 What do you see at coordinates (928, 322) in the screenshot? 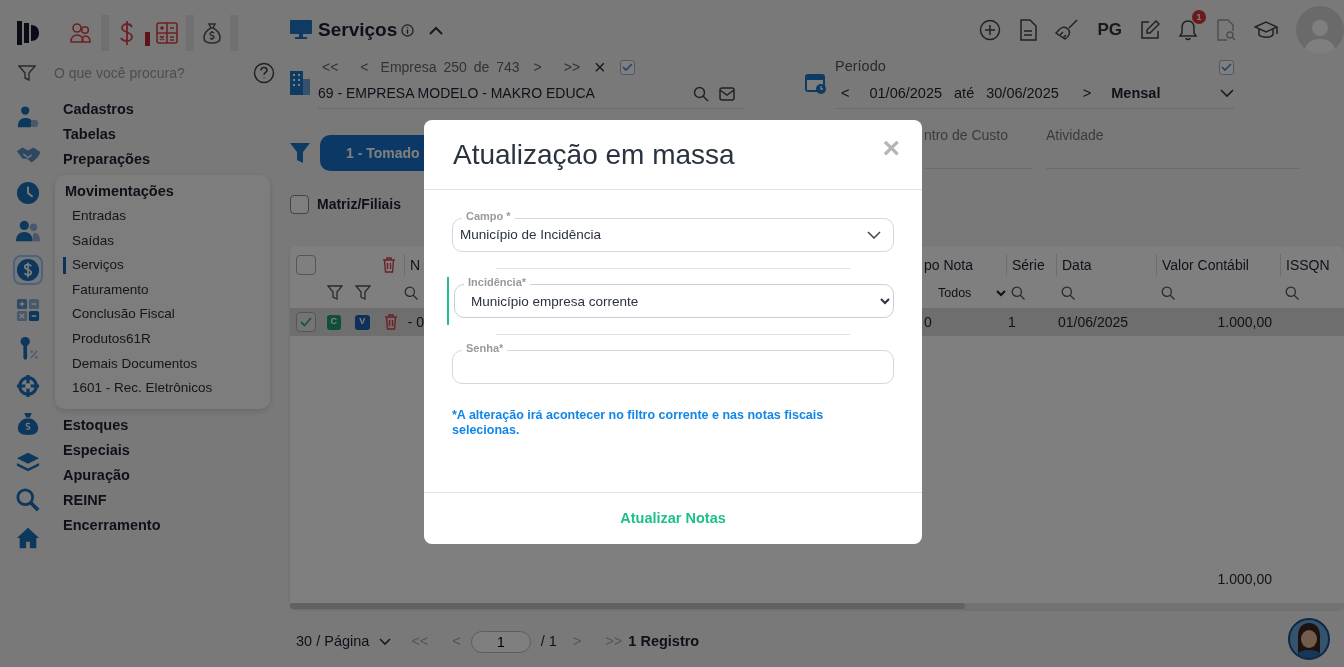
I see `table-cell-text: 0` at bounding box center [928, 322].